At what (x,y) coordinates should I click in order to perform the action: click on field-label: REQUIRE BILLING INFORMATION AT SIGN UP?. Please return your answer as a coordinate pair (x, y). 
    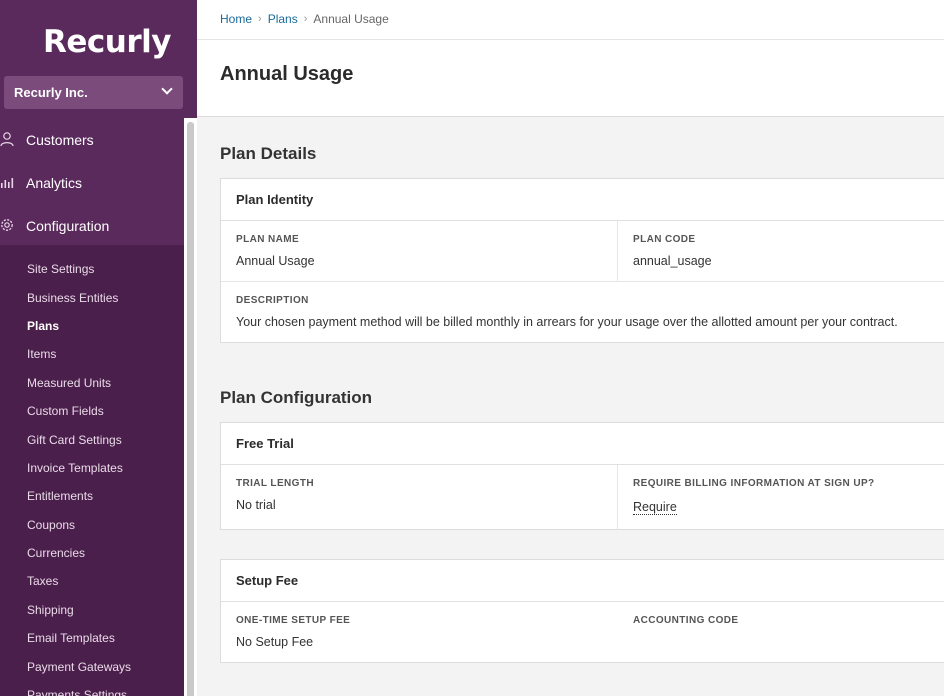
    Looking at the image, I should click on (754, 483).